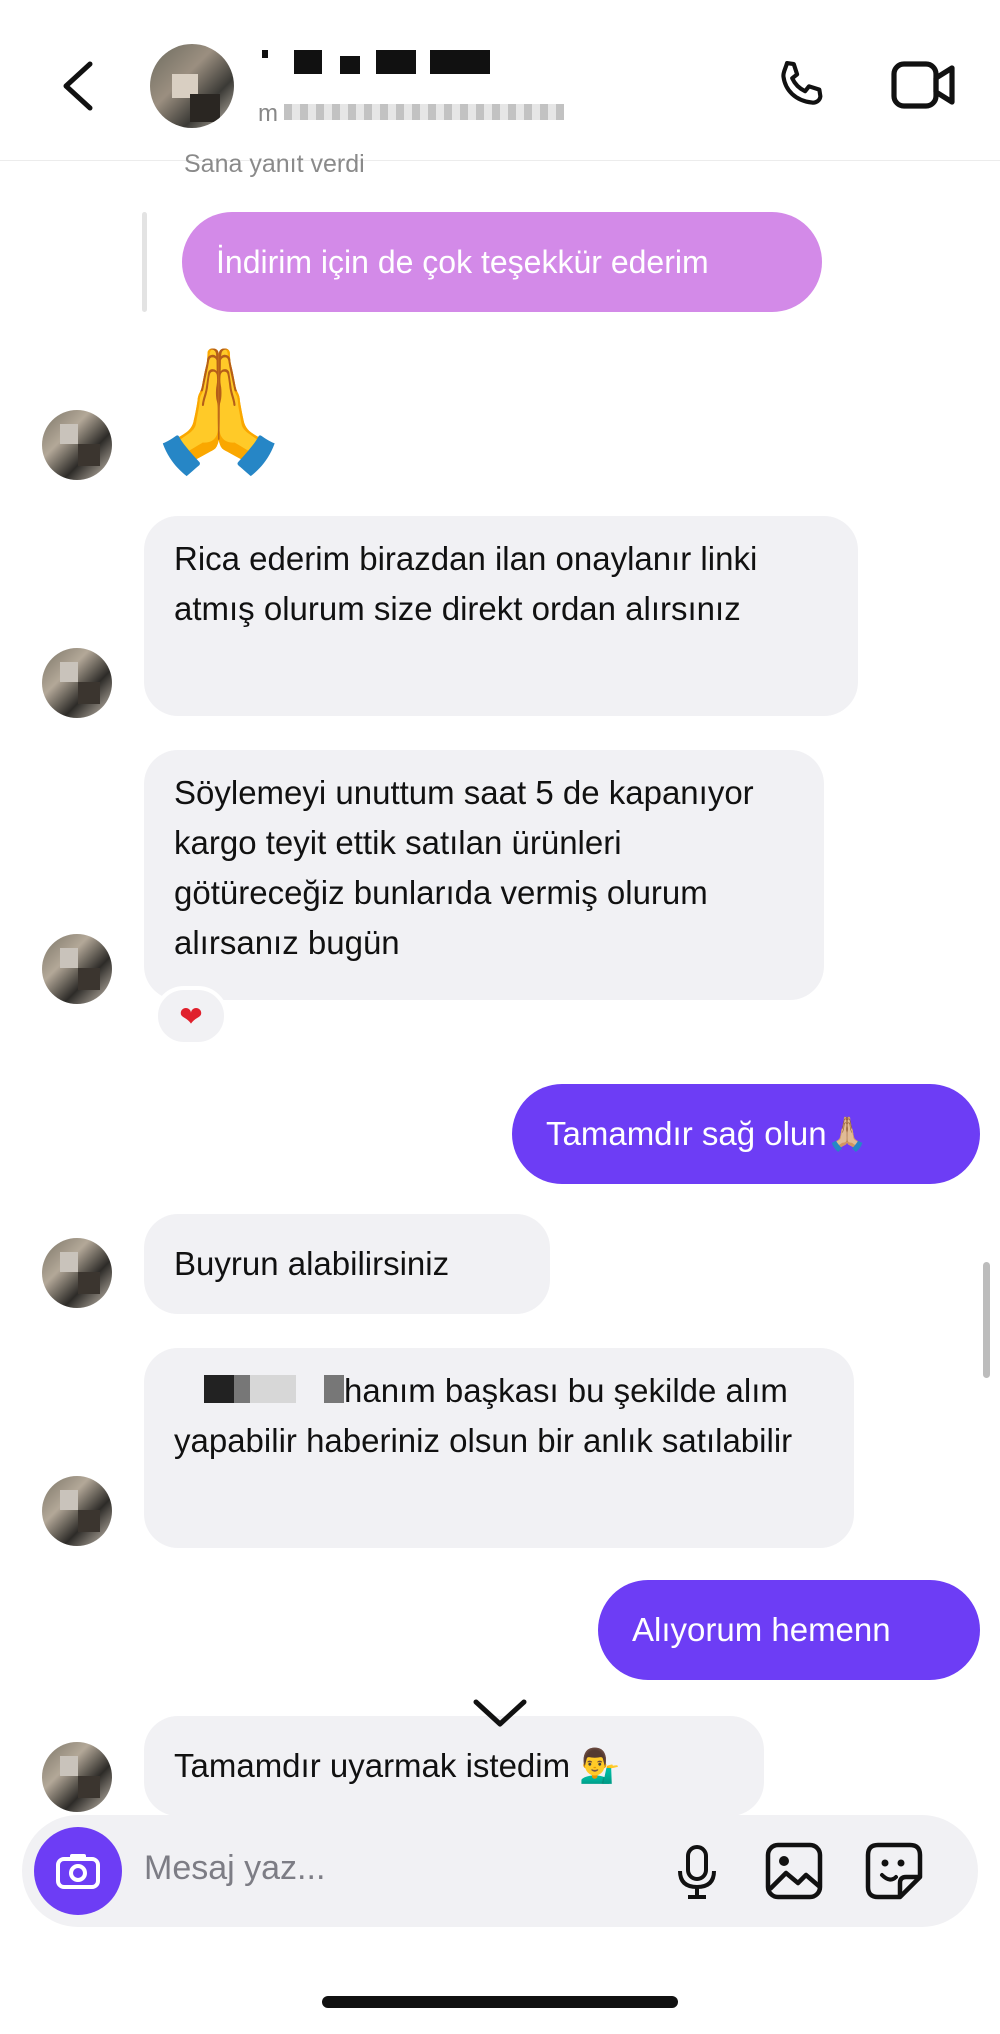 The image size is (1000, 2034). I want to click on microphone-icon, so click(697, 1873).